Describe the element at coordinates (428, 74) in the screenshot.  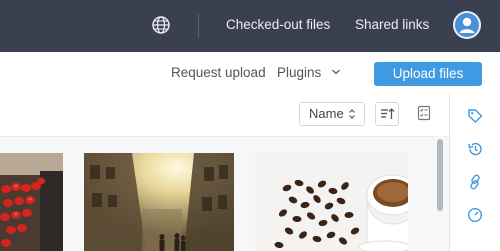
I see `upload-files-button: Upload files` at that location.